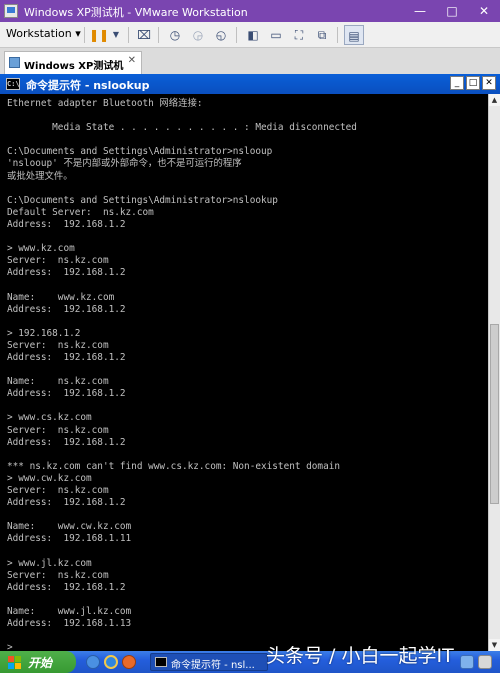 The height and width of the screenshot is (673, 500). What do you see at coordinates (111, 662) in the screenshot?
I see `ie-icon` at bounding box center [111, 662].